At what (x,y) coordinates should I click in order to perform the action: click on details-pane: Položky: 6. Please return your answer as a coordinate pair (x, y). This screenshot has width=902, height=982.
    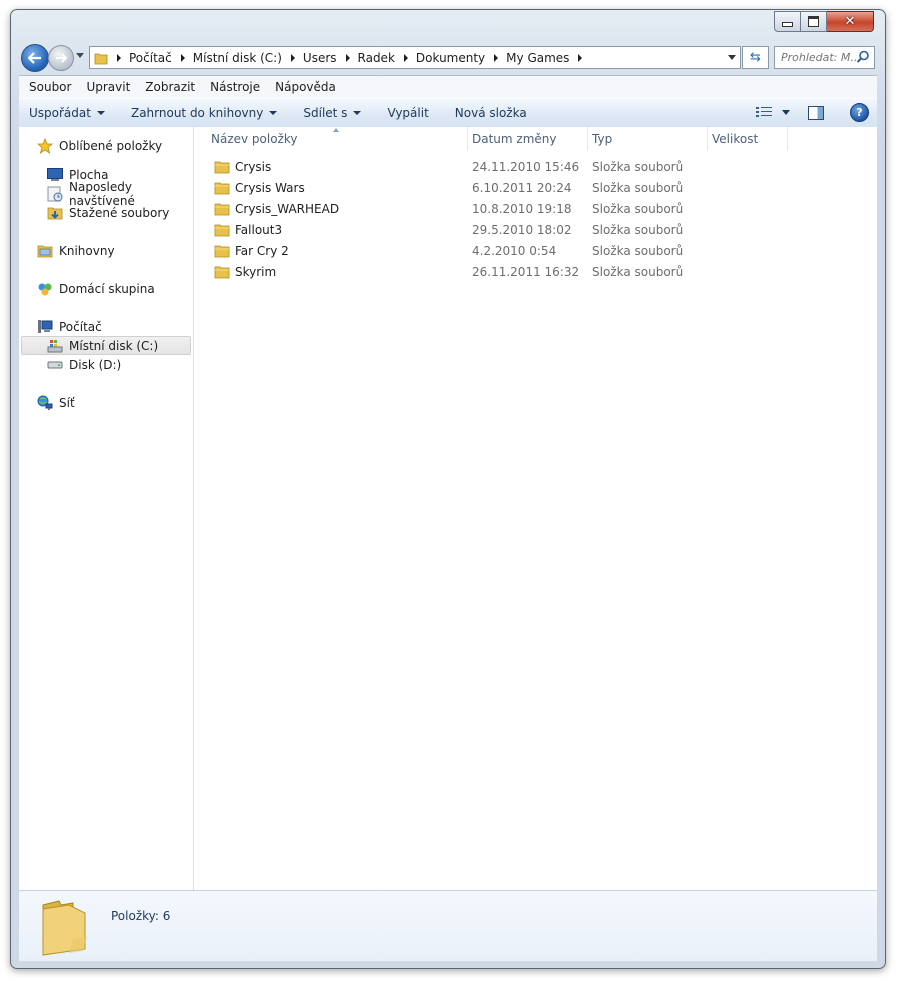
    Looking at the image, I should click on (448, 925).